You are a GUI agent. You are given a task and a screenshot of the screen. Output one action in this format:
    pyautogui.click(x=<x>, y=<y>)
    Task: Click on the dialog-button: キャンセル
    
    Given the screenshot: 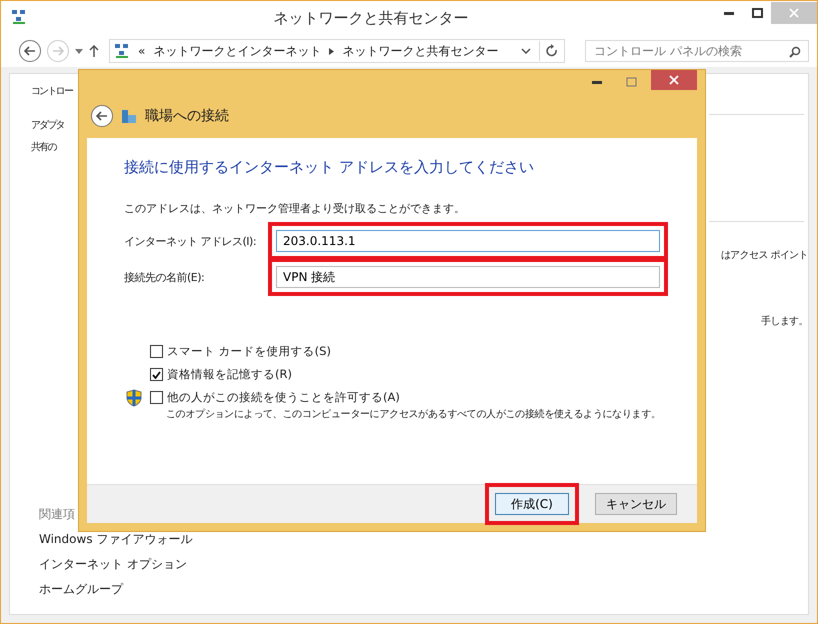 What is the action you would take?
    pyautogui.click(x=636, y=504)
    